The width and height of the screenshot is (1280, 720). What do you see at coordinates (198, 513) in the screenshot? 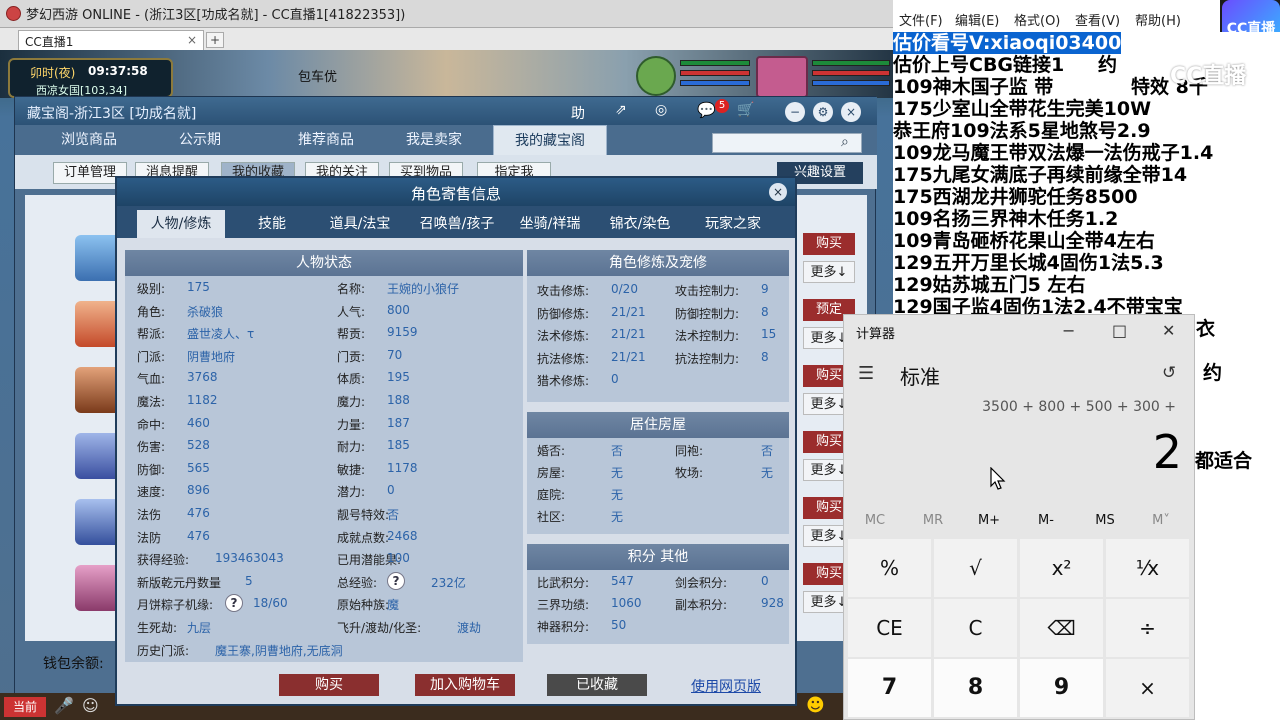
I see `stat-value: 476` at bounding box center [198, 513].